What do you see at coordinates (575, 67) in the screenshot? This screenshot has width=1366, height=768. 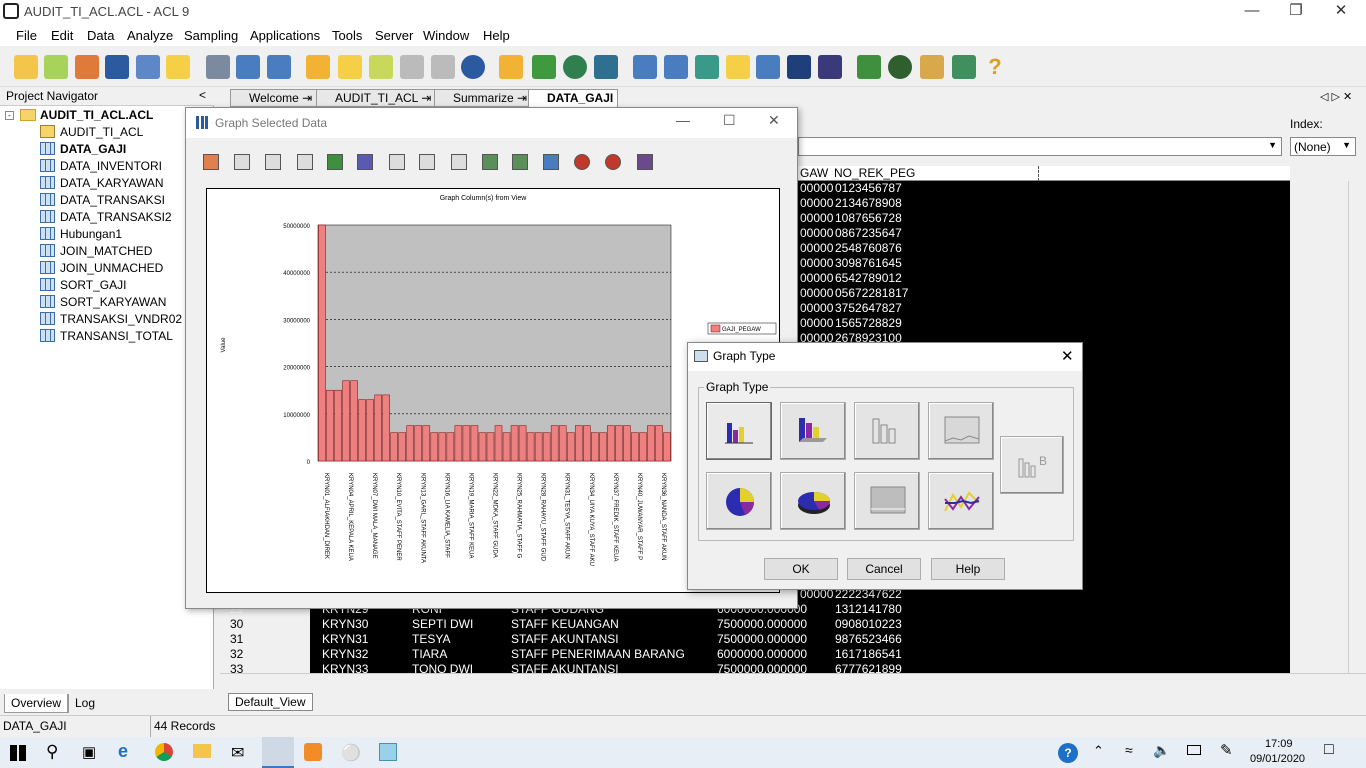 I see `total-icon` at bounding box center [575, 67].